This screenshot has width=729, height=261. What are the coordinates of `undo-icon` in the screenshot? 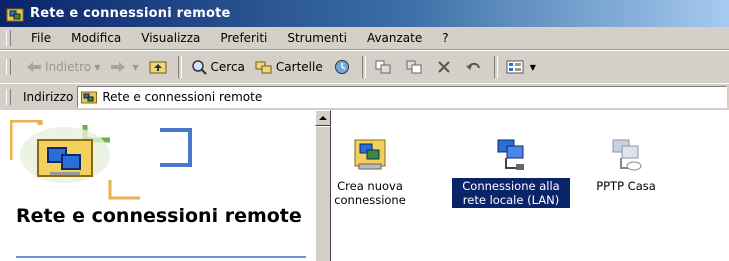 It's located at (472, 66).